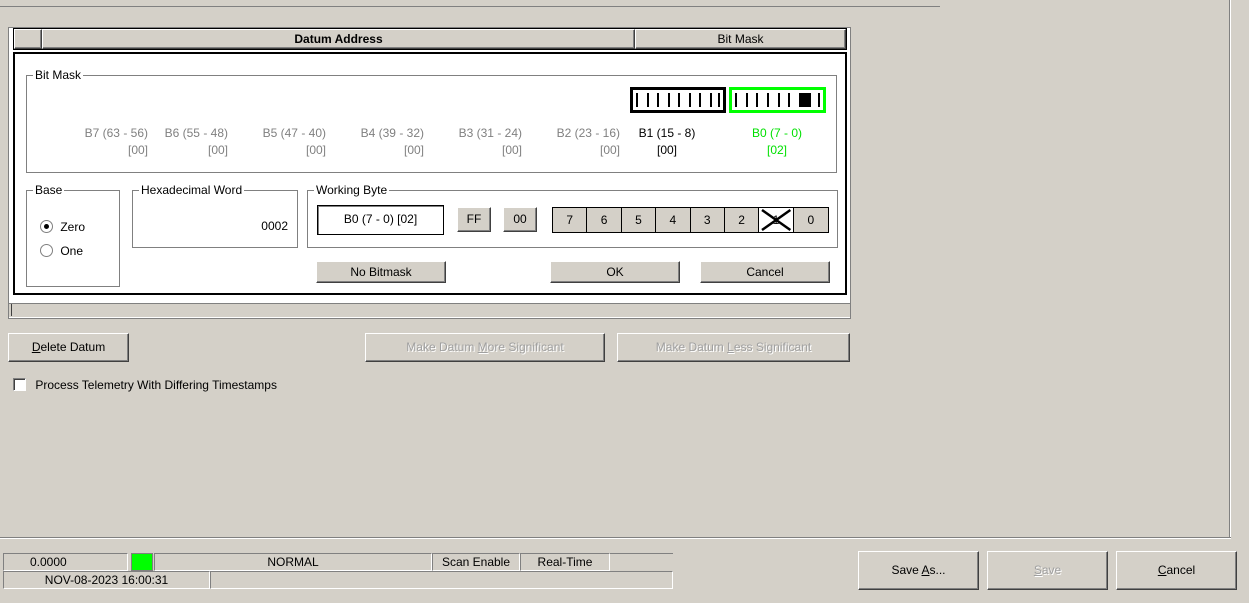  Describe the element at coordinates (65, 562) in the screenshot. I see `status-value: 0.0000` at that location.